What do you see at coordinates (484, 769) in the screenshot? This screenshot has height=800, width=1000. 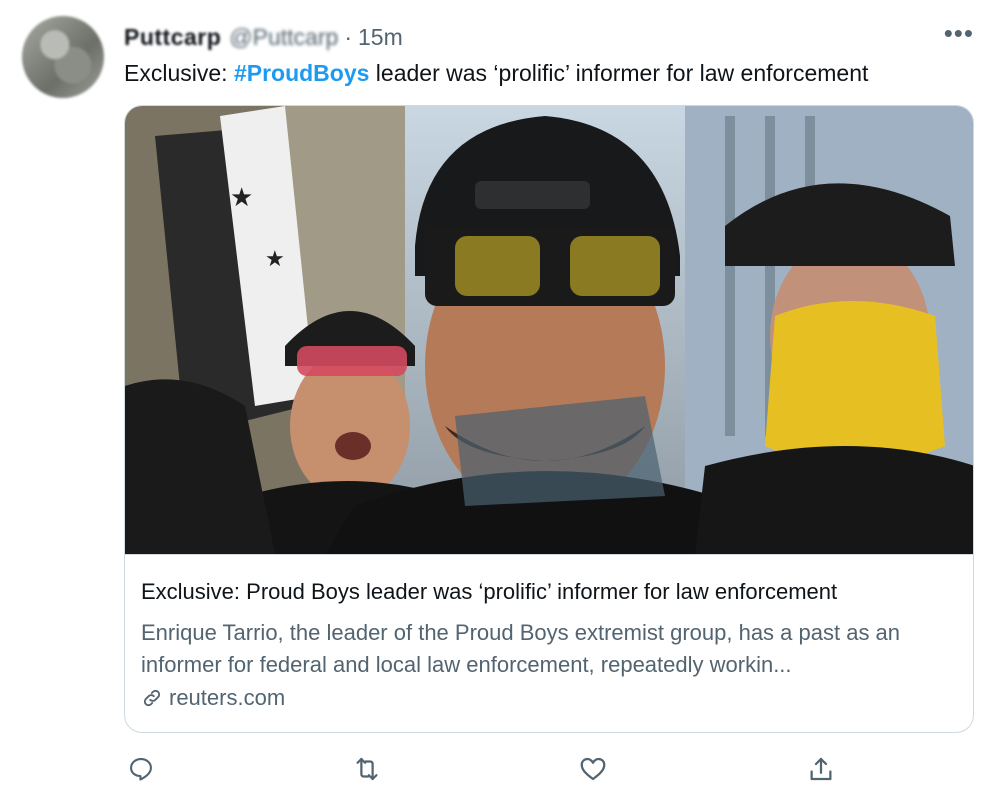 I see `tweet-actions` at bounding box center [484, 769].